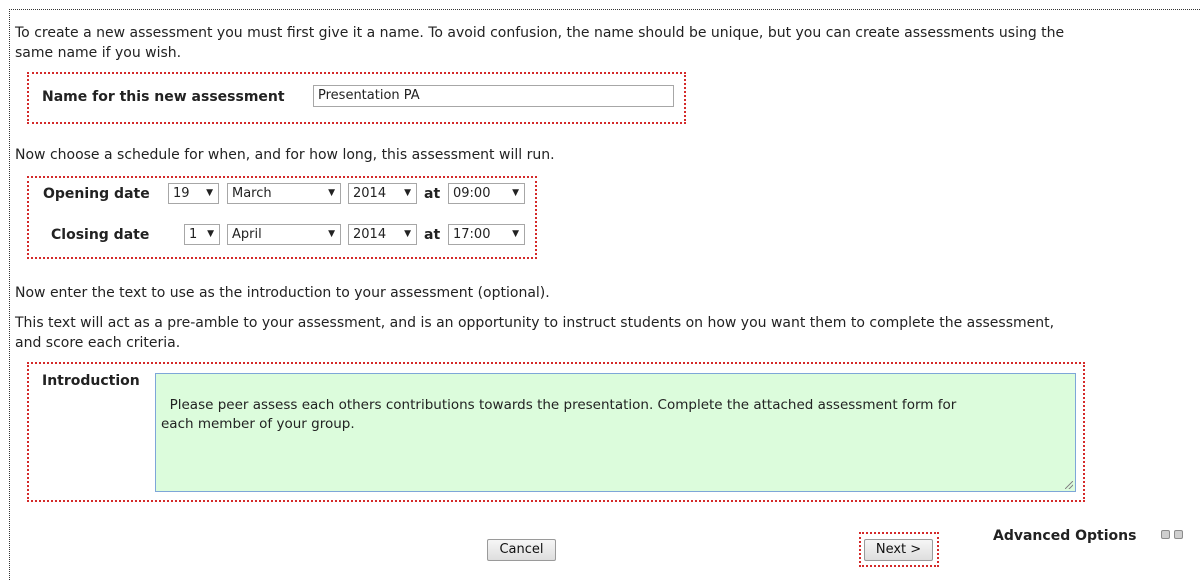 The width and height of the screenshot is (1201, 580). What do you see at coordinates (252, 193) in the screenshot?
I see `opening-month-value: March` at bounding box center [252, 193].